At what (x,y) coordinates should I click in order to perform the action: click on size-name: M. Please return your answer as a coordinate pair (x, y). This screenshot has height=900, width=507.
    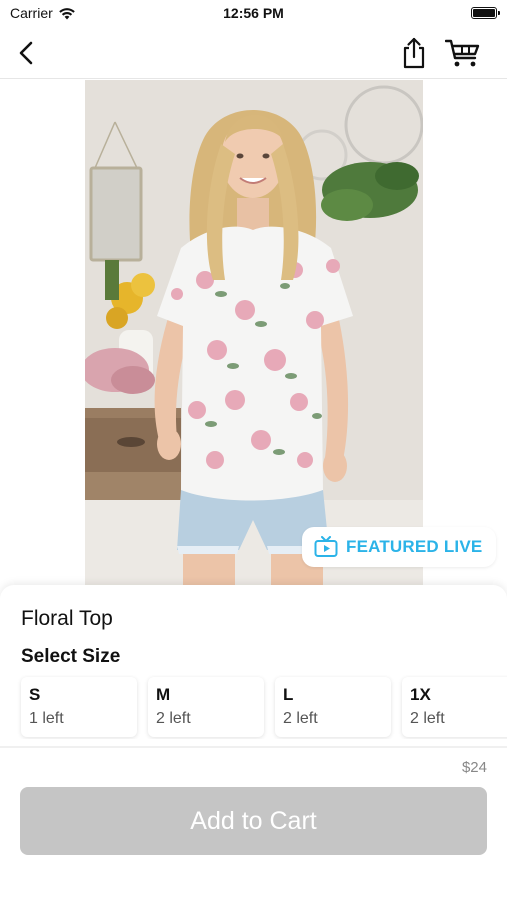
    Looking at the image, I should click on (163, 694).